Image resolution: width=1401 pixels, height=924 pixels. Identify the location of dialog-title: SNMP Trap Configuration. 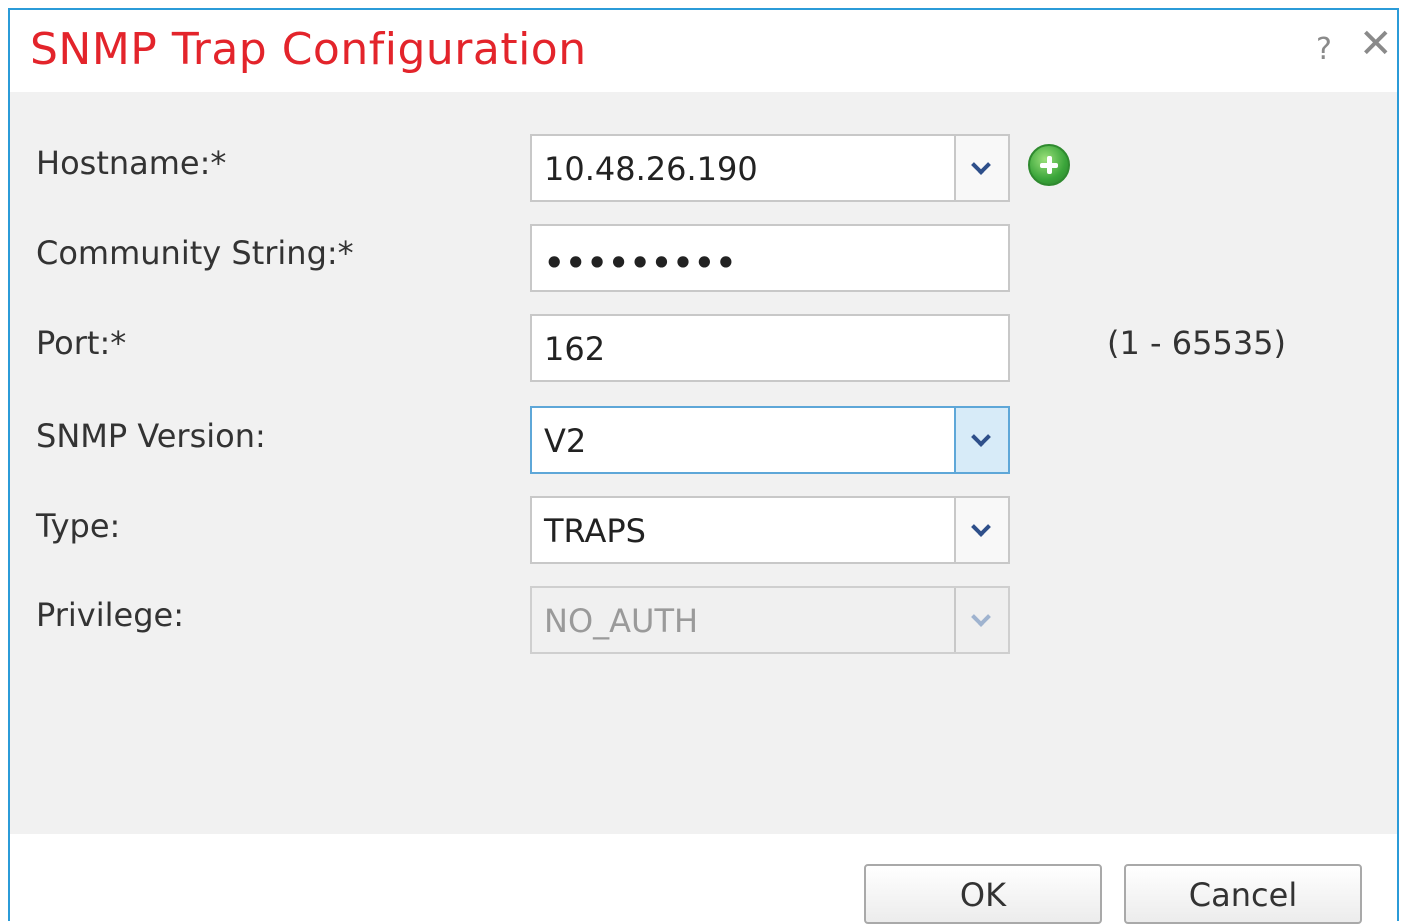
(308, 49).